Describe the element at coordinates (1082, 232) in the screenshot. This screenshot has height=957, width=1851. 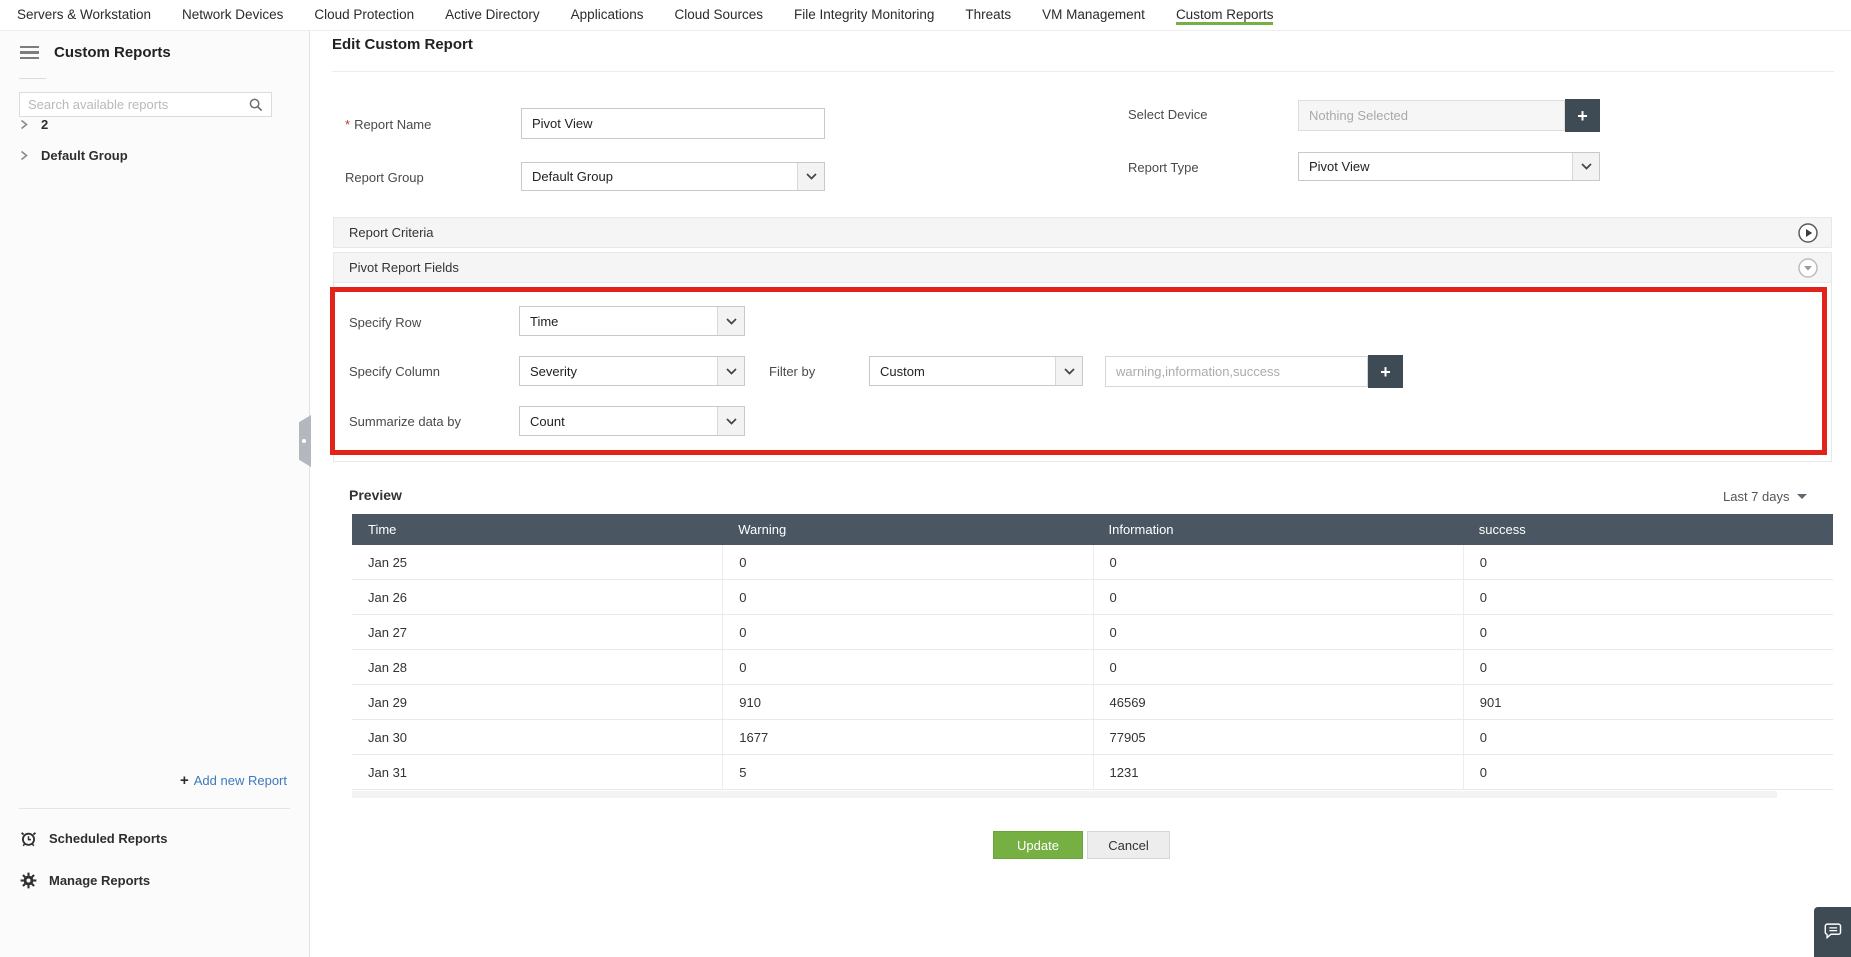
I see `section-report-criteria: Report Criteria` at that location.